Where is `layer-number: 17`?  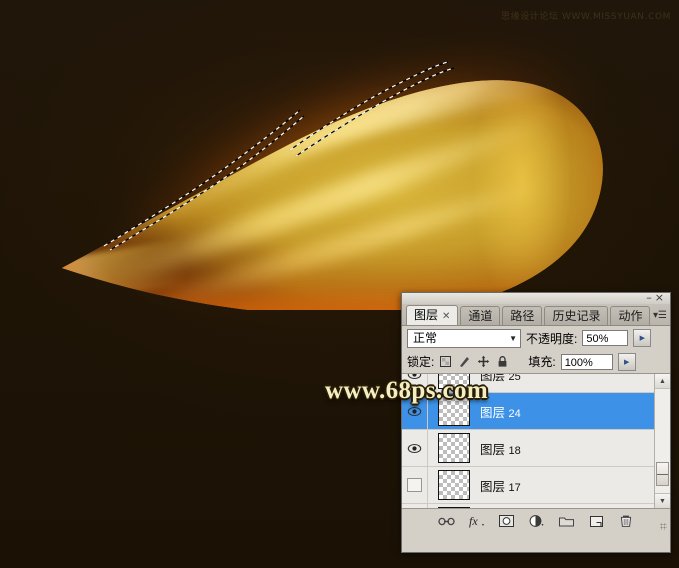 layer-number: 17 is located at coordinates (514, 487).